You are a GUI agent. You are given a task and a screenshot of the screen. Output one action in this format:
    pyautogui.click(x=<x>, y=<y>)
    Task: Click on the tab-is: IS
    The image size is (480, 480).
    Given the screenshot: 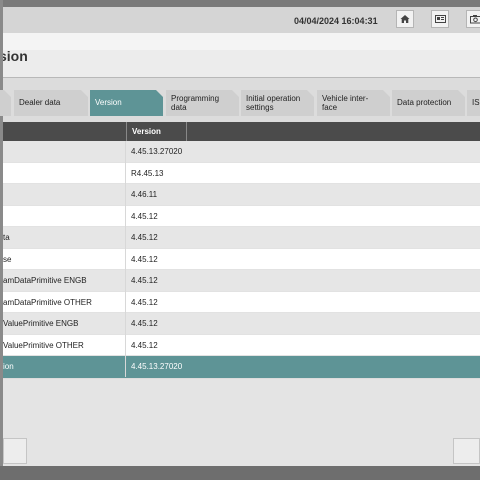 What is the action you would take?
    pyautogui.click(x=473, y=103)
    